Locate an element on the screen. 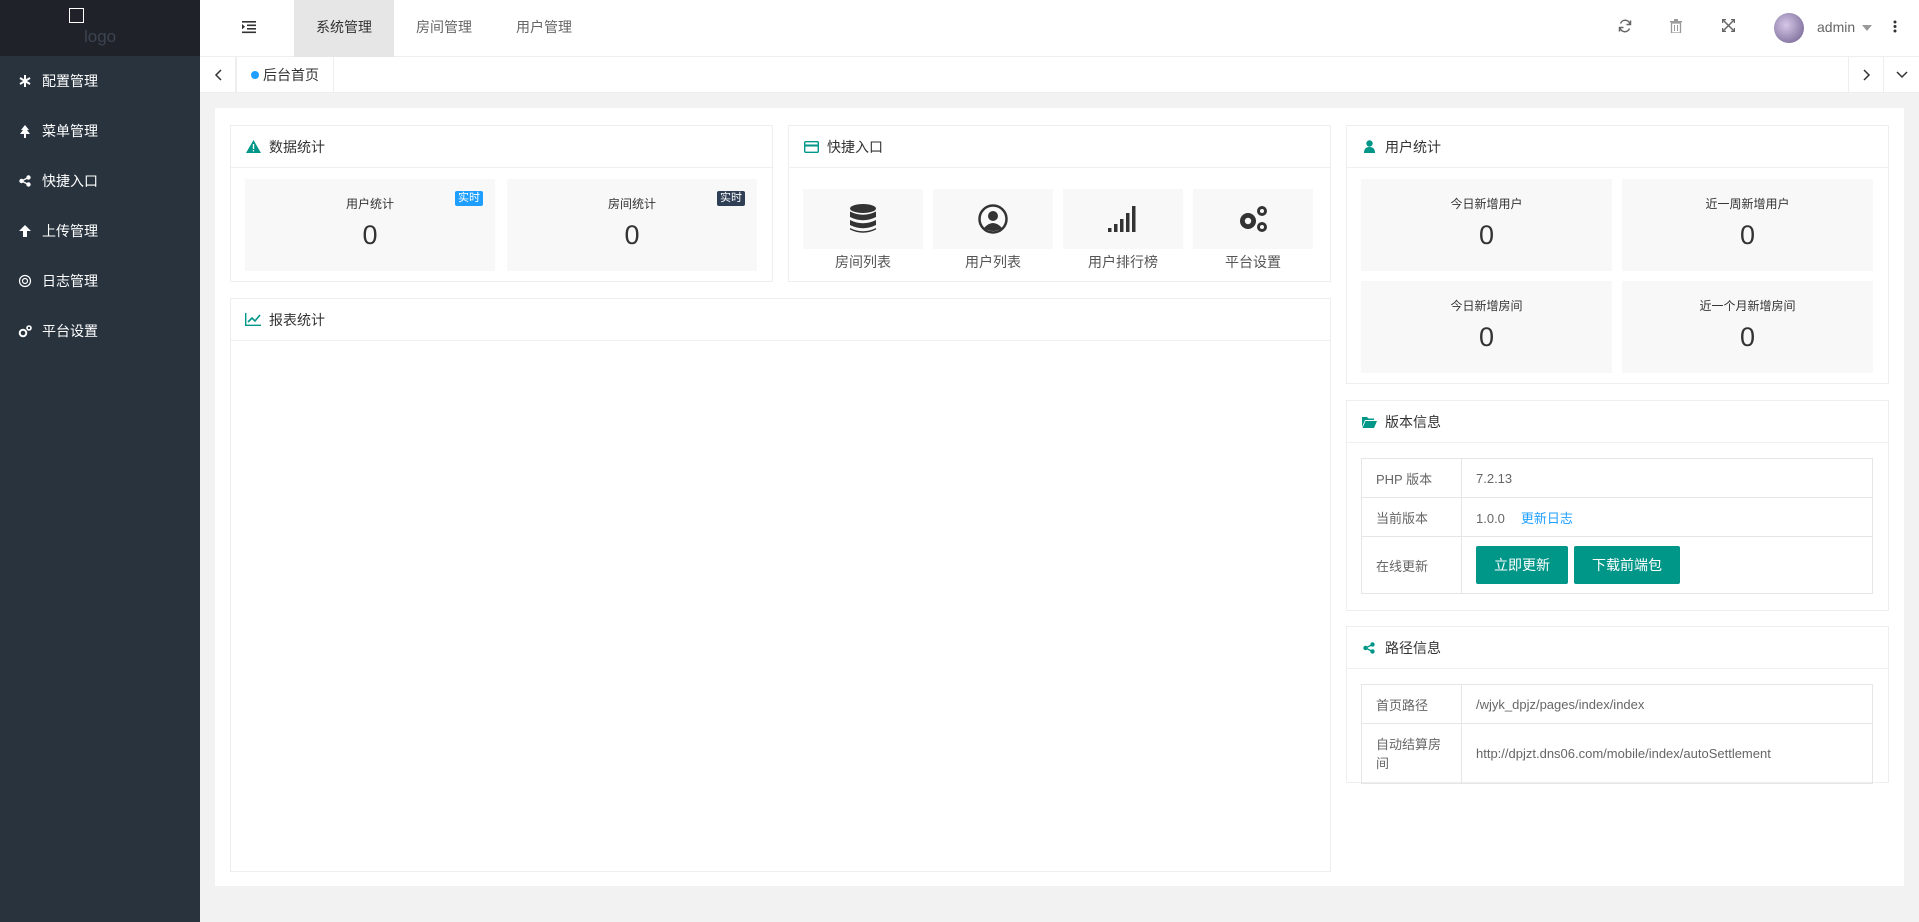  update-now-button: 立即更新 is located at coordinates (1522, 565).